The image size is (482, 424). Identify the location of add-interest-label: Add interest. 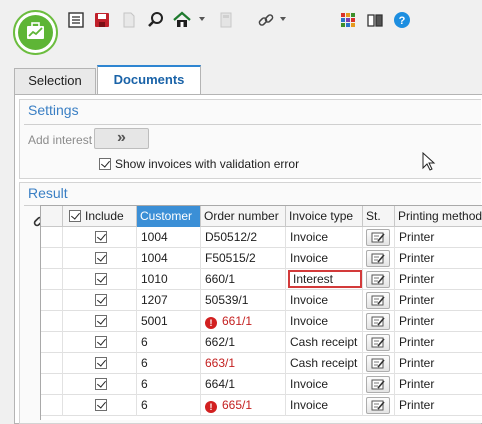
(60, 140).